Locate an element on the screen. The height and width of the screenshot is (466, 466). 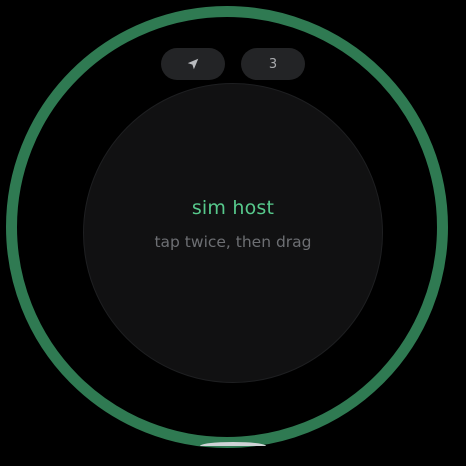
host-title: sim host is located at coordinates (233, 208).